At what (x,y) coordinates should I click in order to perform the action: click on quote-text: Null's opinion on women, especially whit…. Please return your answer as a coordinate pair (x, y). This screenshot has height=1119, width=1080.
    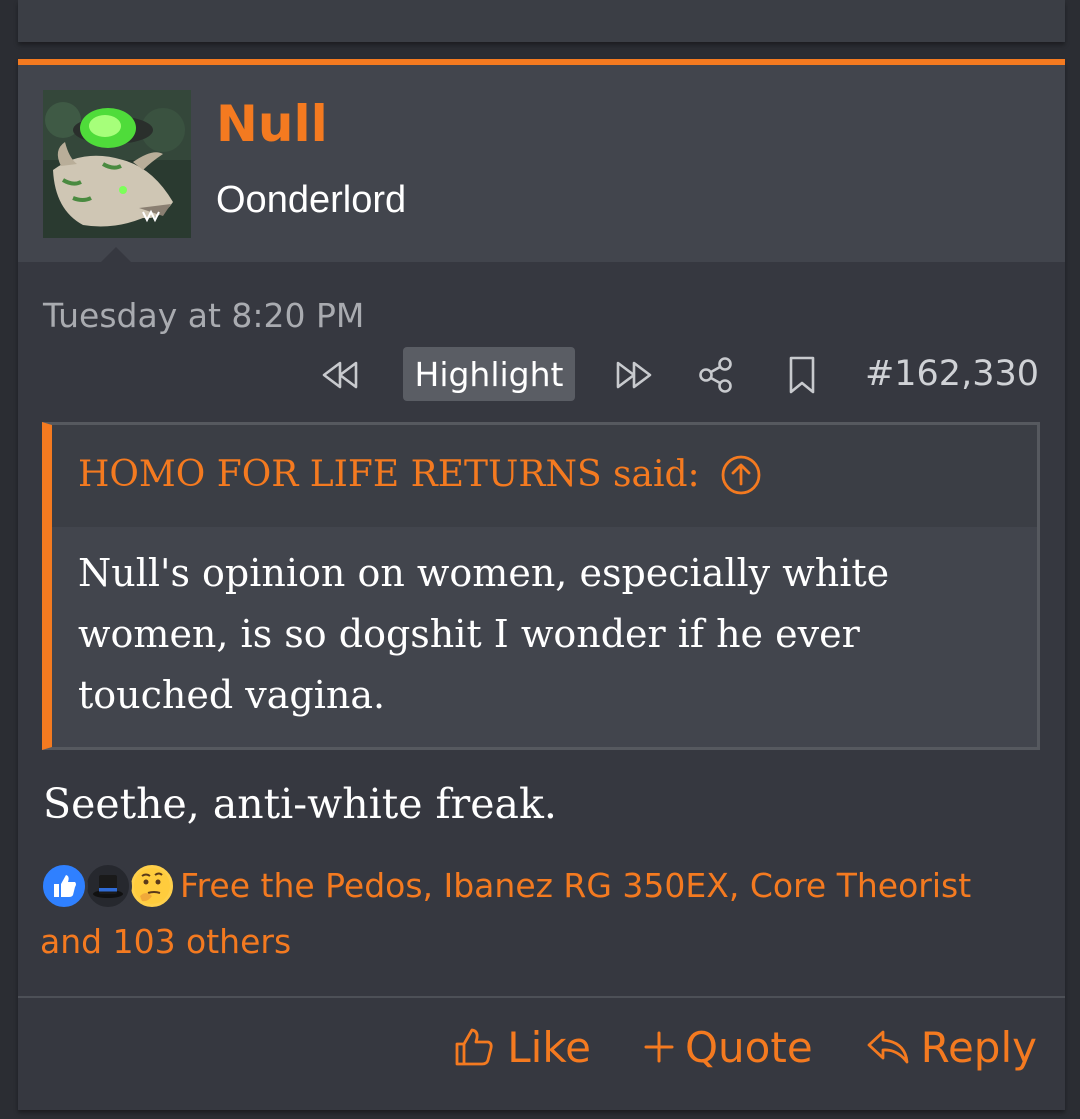
    Looking at the image, I should click on (484, 634).